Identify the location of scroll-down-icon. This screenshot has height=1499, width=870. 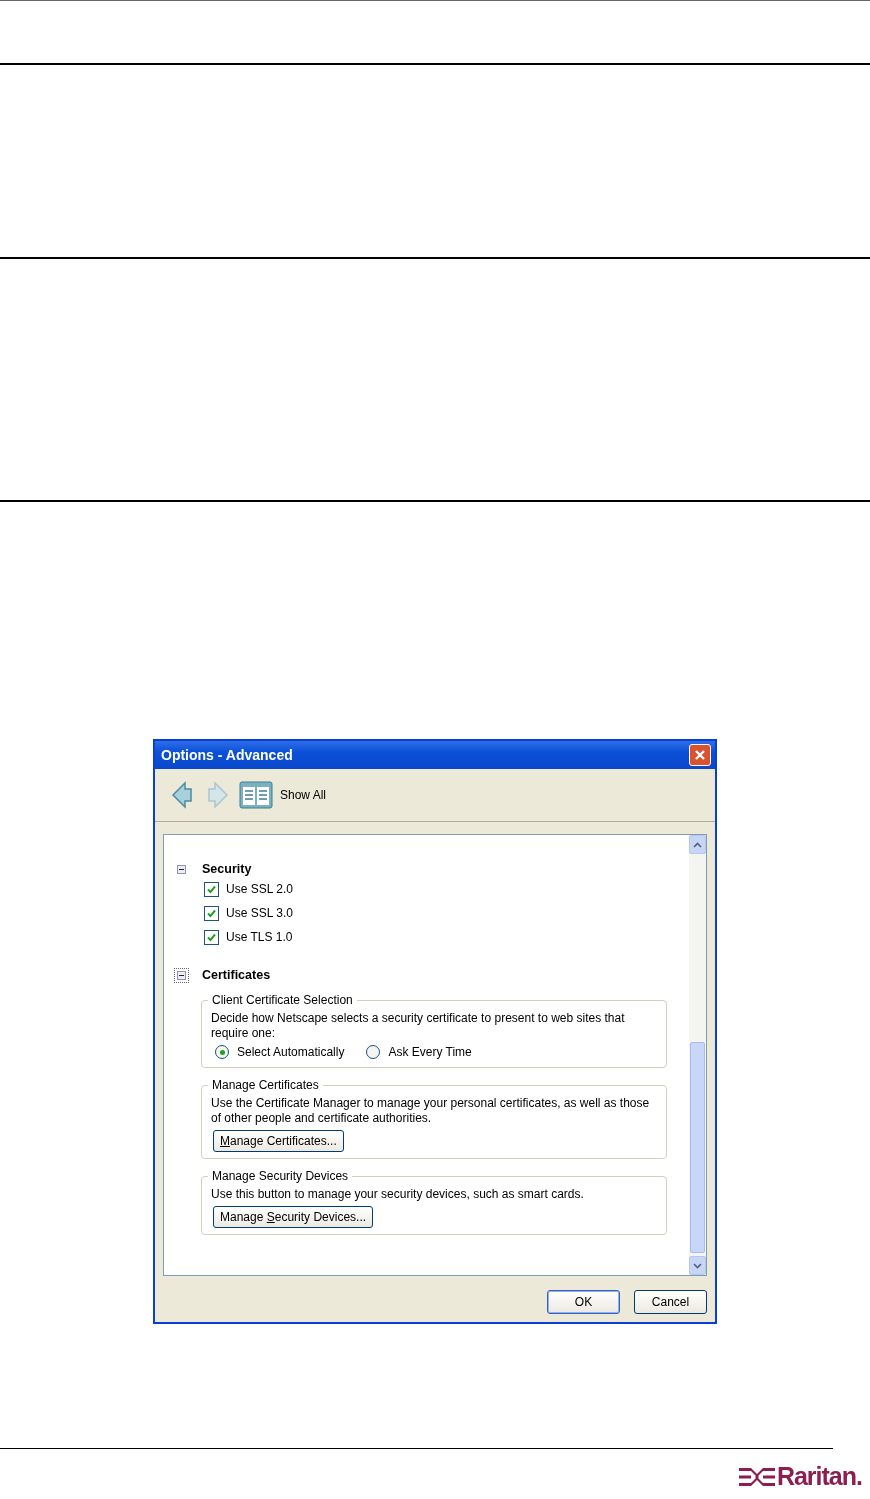
(697, 1265).